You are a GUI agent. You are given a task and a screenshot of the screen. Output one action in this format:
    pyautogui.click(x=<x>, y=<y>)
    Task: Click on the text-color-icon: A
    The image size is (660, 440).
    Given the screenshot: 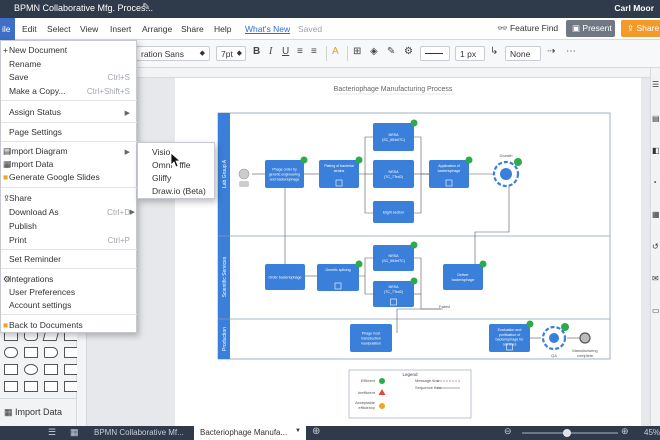 What is the action you would take?
    pyautogui.click(x=335, y=51)
    